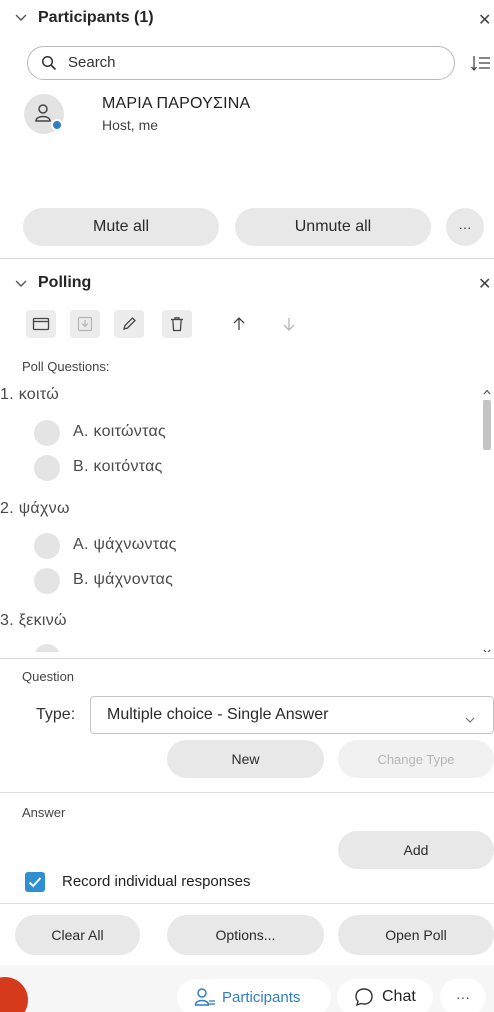 This screenshot has height=1012, width=494. What do you see at coordinates (176, 103) in the screenshot?
I see `participant-name: ΜΑΡΙΑ ΠΑΡΟΥΣΙΝΑ` at bounding box center [176, 103].